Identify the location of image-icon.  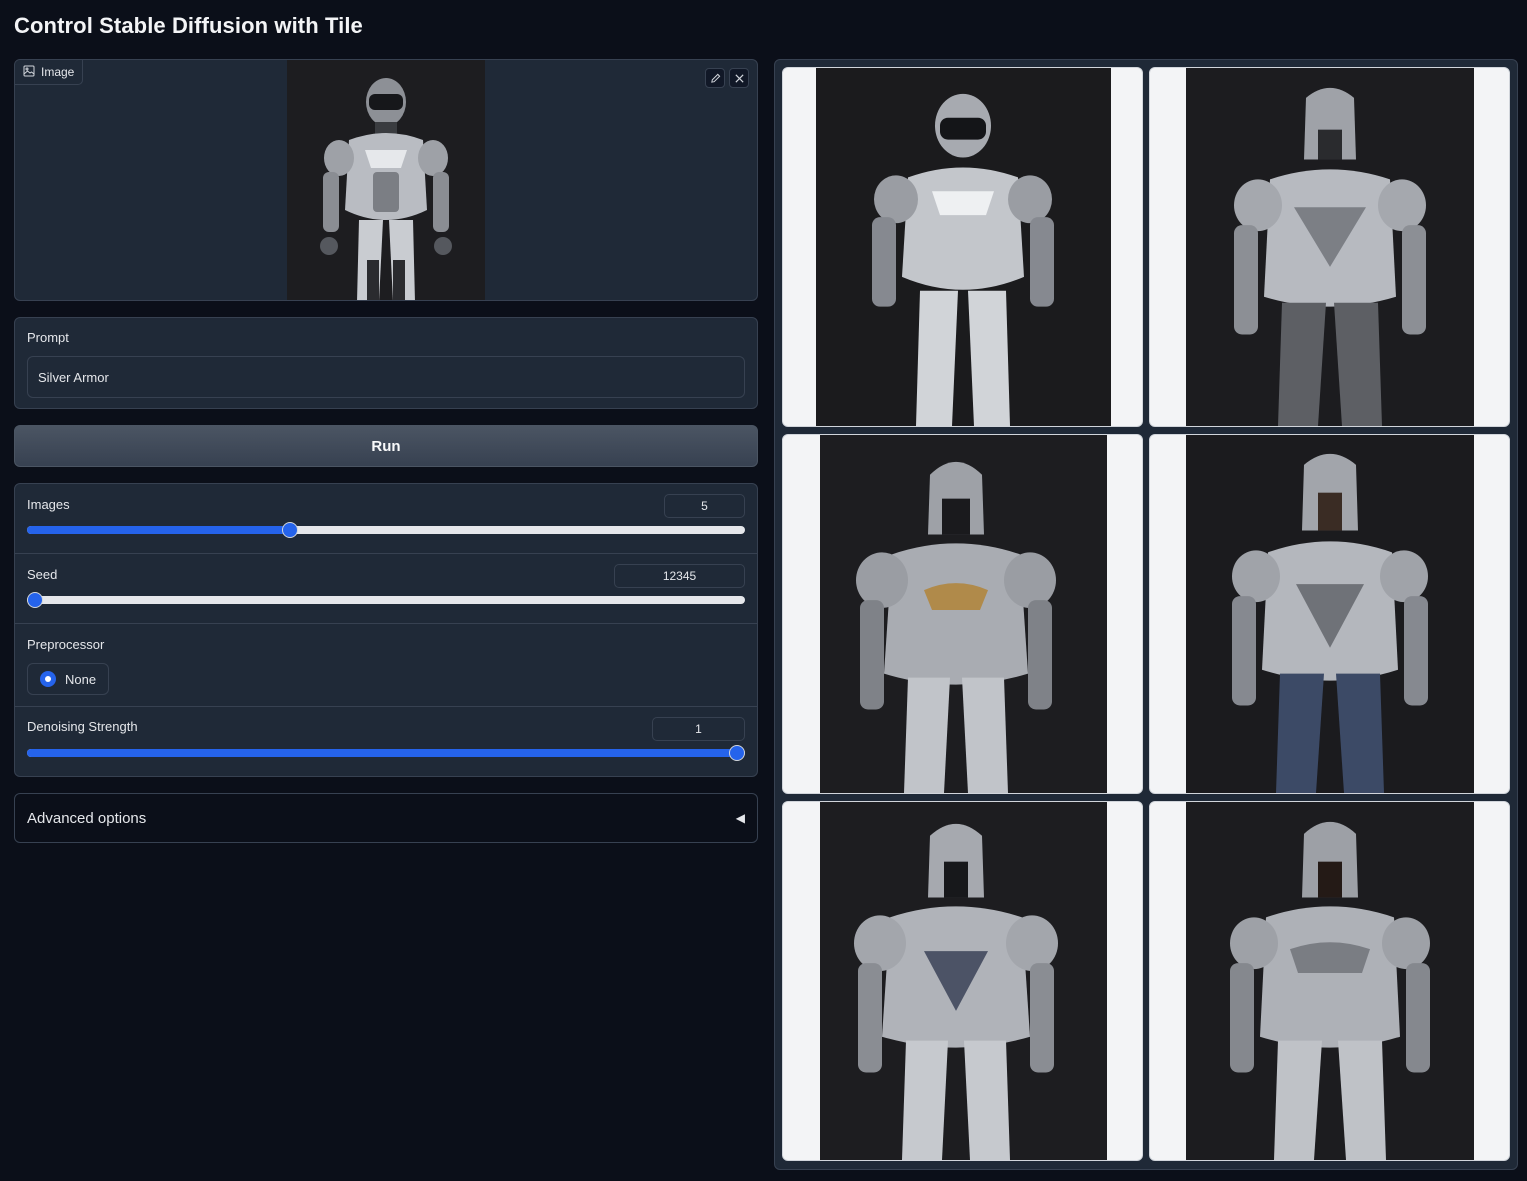
(29, 72).